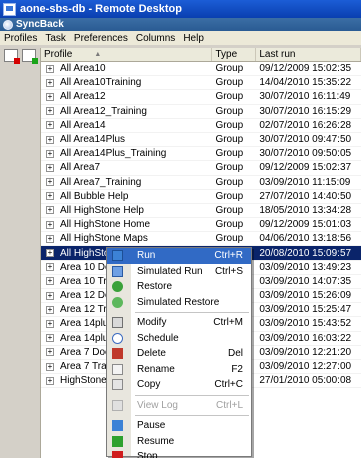 The image size is (361, 458). Describe the element at coordinates (305, 352) in the screenshot. I see `last-run-cell: 03/09/2010 12:21:20` at that location.